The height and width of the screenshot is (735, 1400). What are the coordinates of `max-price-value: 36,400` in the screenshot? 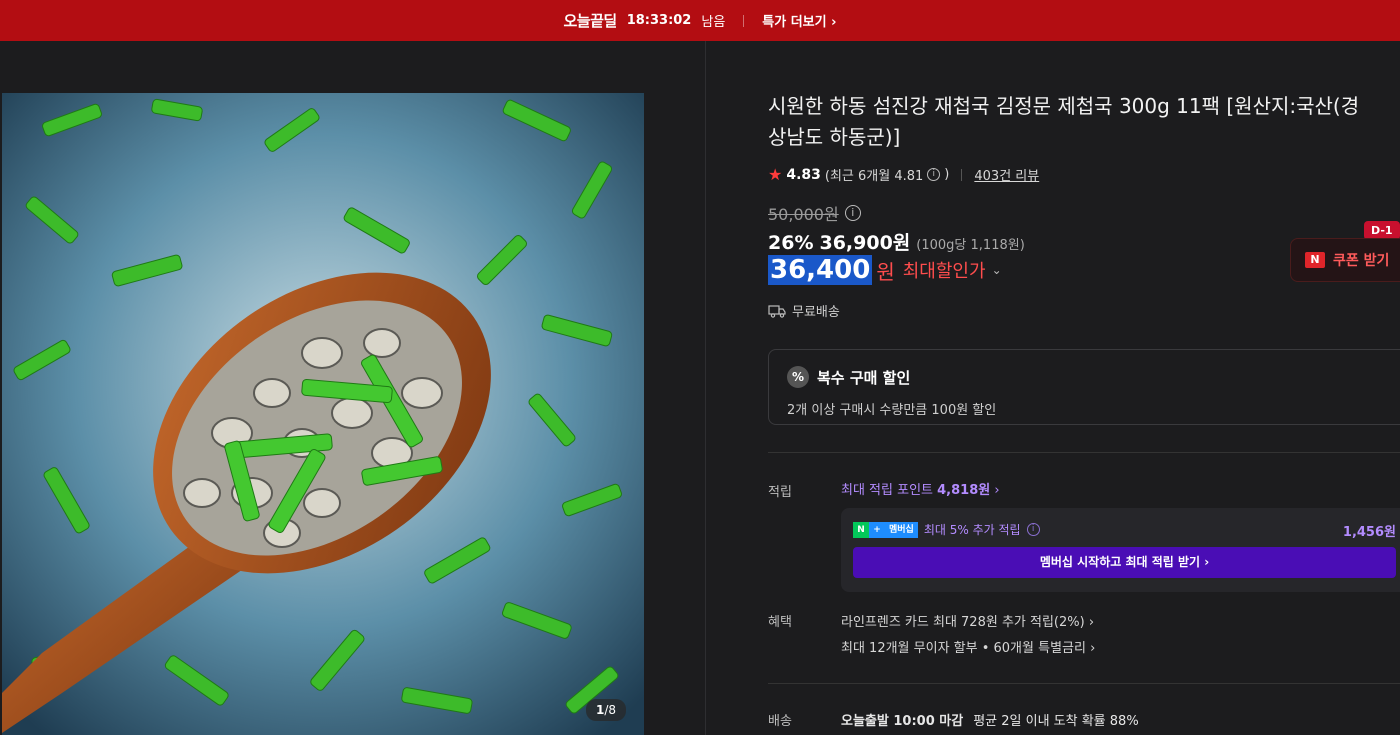 It's located at (820, 270).